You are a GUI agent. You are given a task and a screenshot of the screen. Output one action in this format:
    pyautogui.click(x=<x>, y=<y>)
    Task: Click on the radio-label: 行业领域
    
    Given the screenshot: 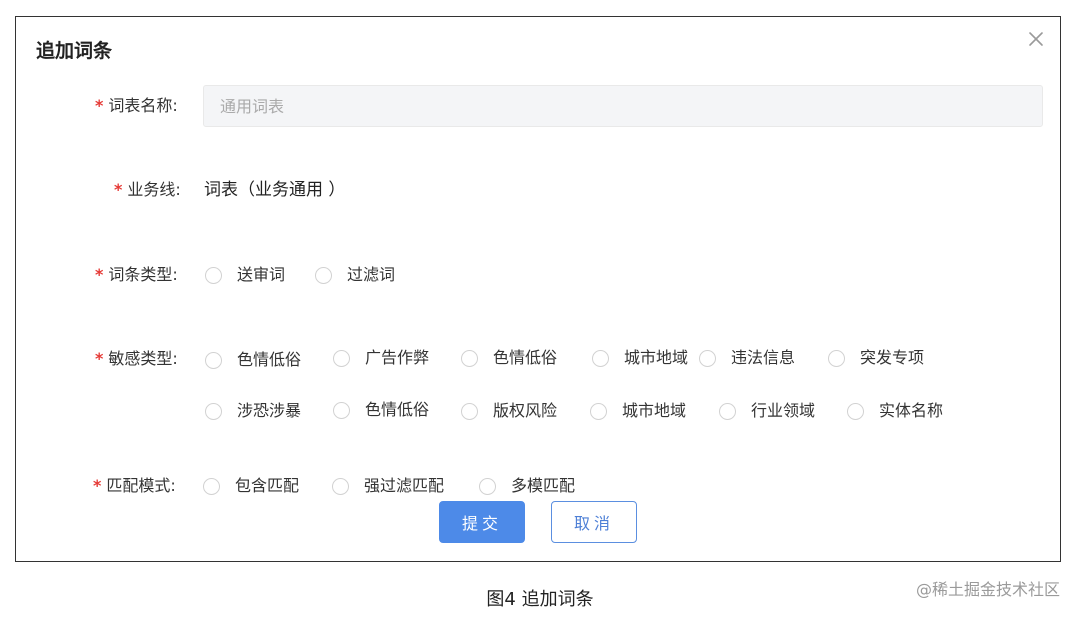 What is the action you would take?
    pyautogui.click(x=783, y=410)
    